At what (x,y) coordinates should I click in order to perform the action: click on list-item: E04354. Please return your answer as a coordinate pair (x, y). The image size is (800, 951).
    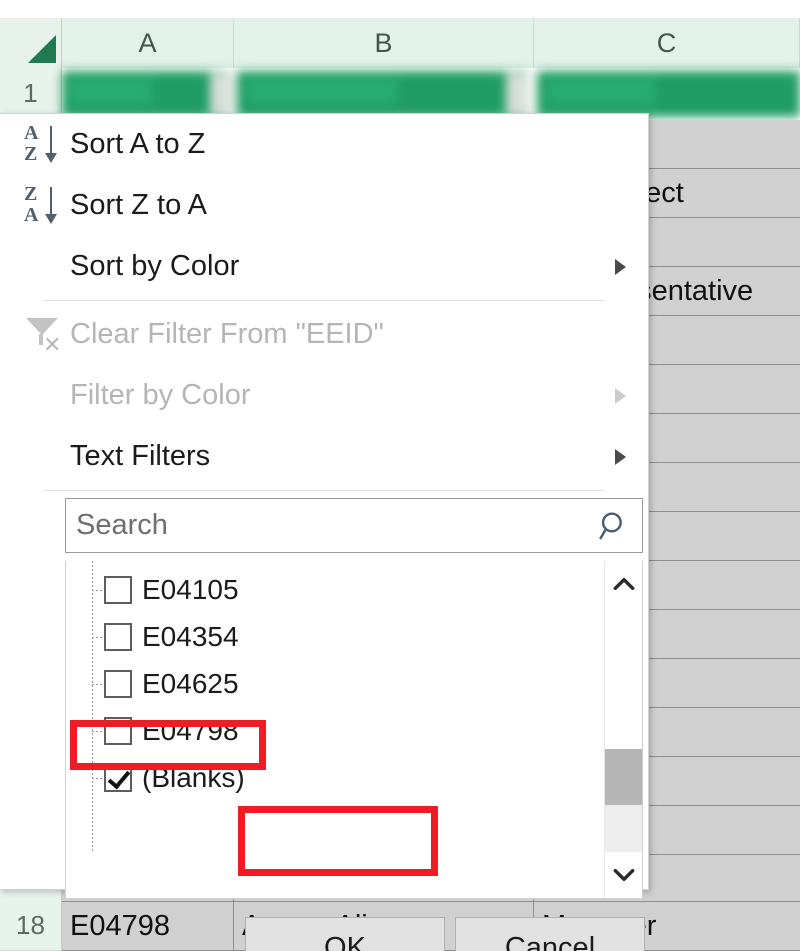
    Looking at the image, I should click on (336, 636).